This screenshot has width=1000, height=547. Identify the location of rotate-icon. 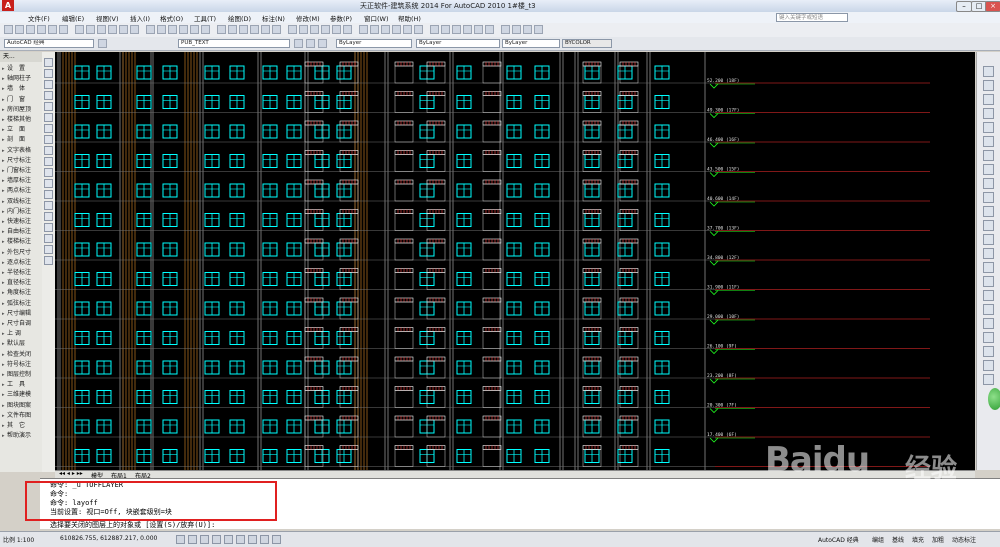
(988, 155).